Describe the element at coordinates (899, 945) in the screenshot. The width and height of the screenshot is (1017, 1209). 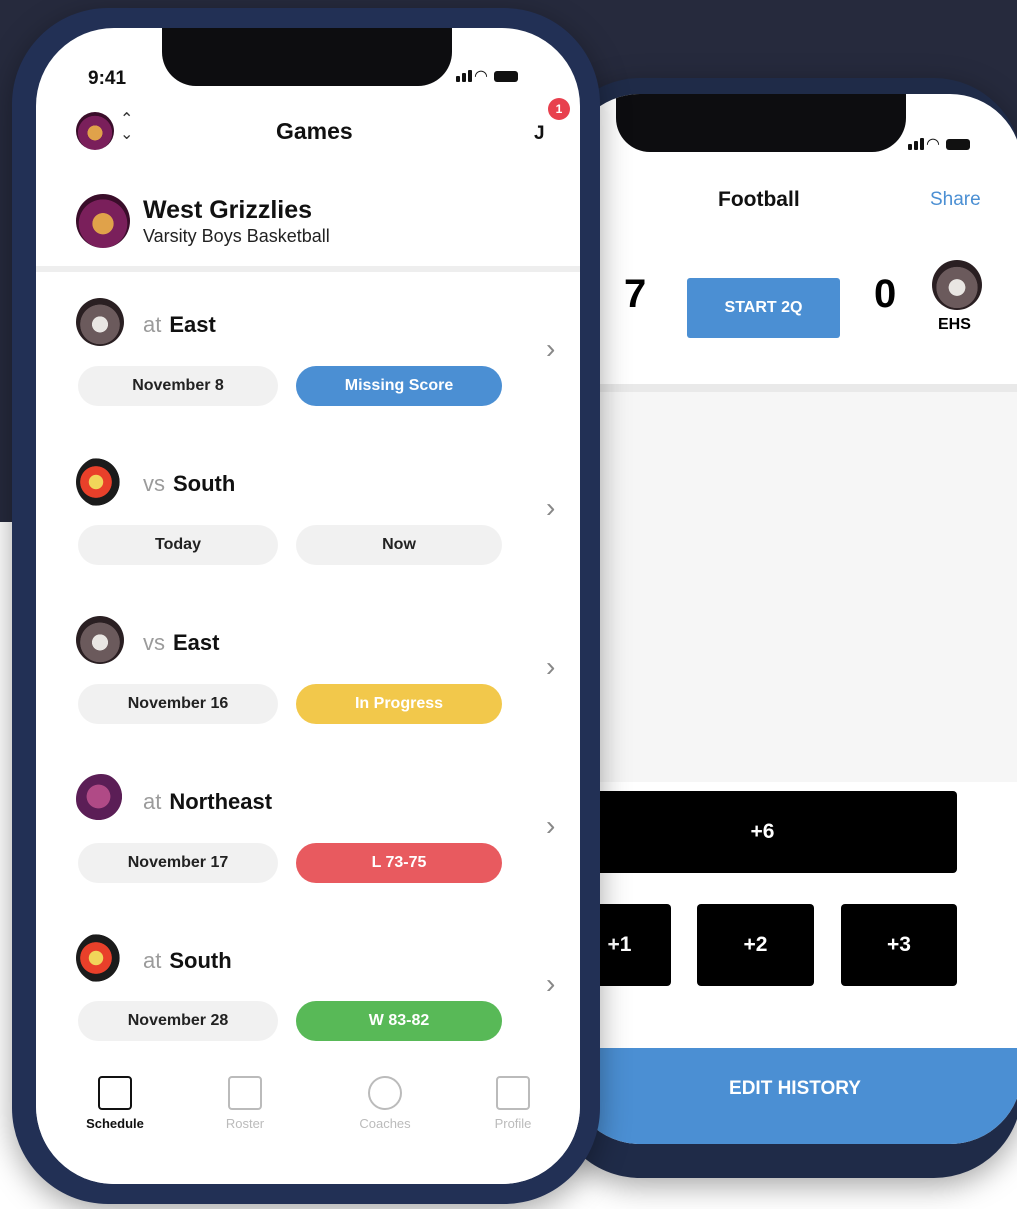
I see `plus-three-button: +3` at that location.